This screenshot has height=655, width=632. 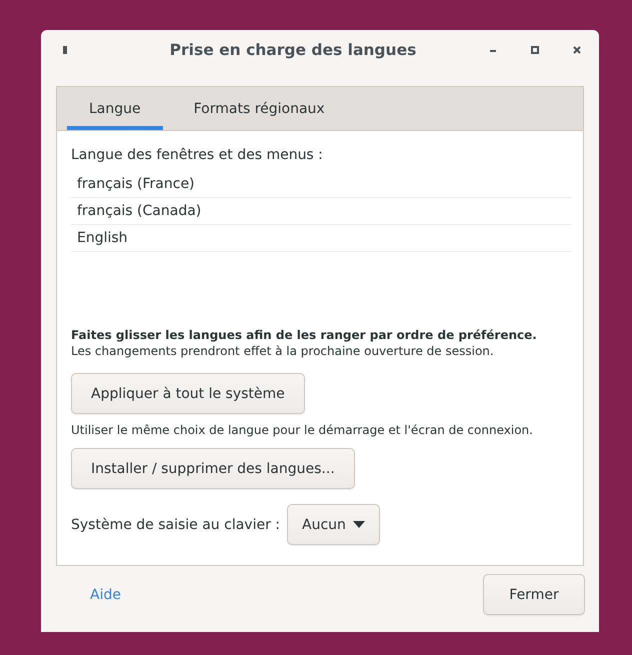 What do you see at coordinates (175, 524) in the screenshot?
I see `input-method-label: Système de saisie au clavier :` at bounding box center [175, 524].